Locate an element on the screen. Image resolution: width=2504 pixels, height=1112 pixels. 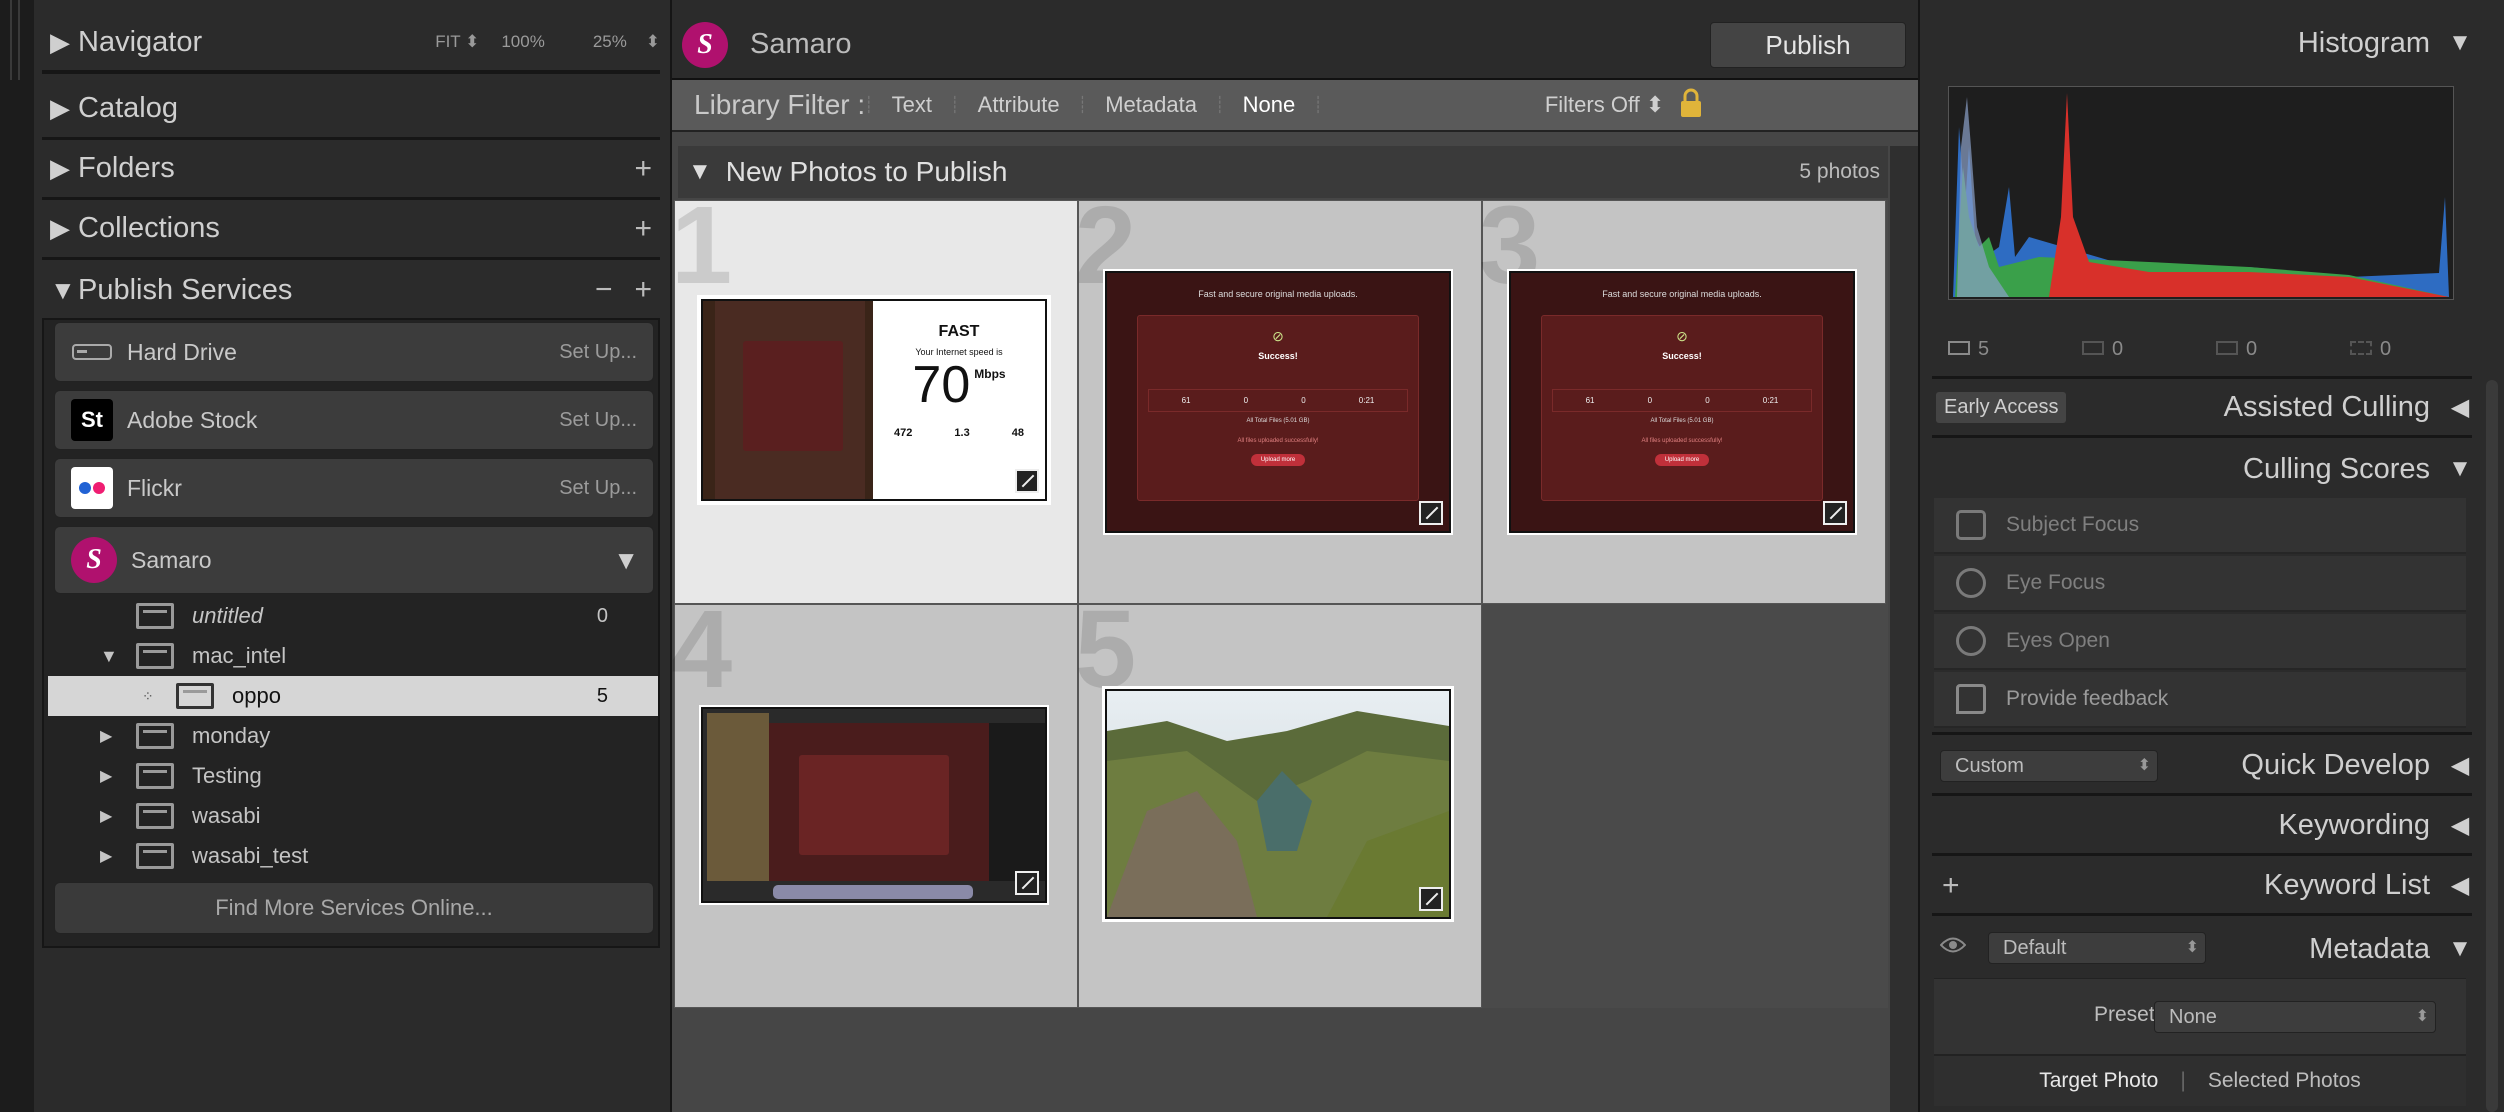
collections-header: ▶ Collections + is located at coordinates (351, 230).